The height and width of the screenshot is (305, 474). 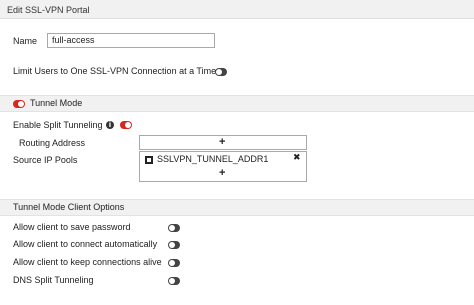 What do you see at coordinates (213, 159) in the screenshot?
I see `source-ip-pool-entry: SSLVPN_TUNNEL_ADDR1` at bounding box center [213, 159].